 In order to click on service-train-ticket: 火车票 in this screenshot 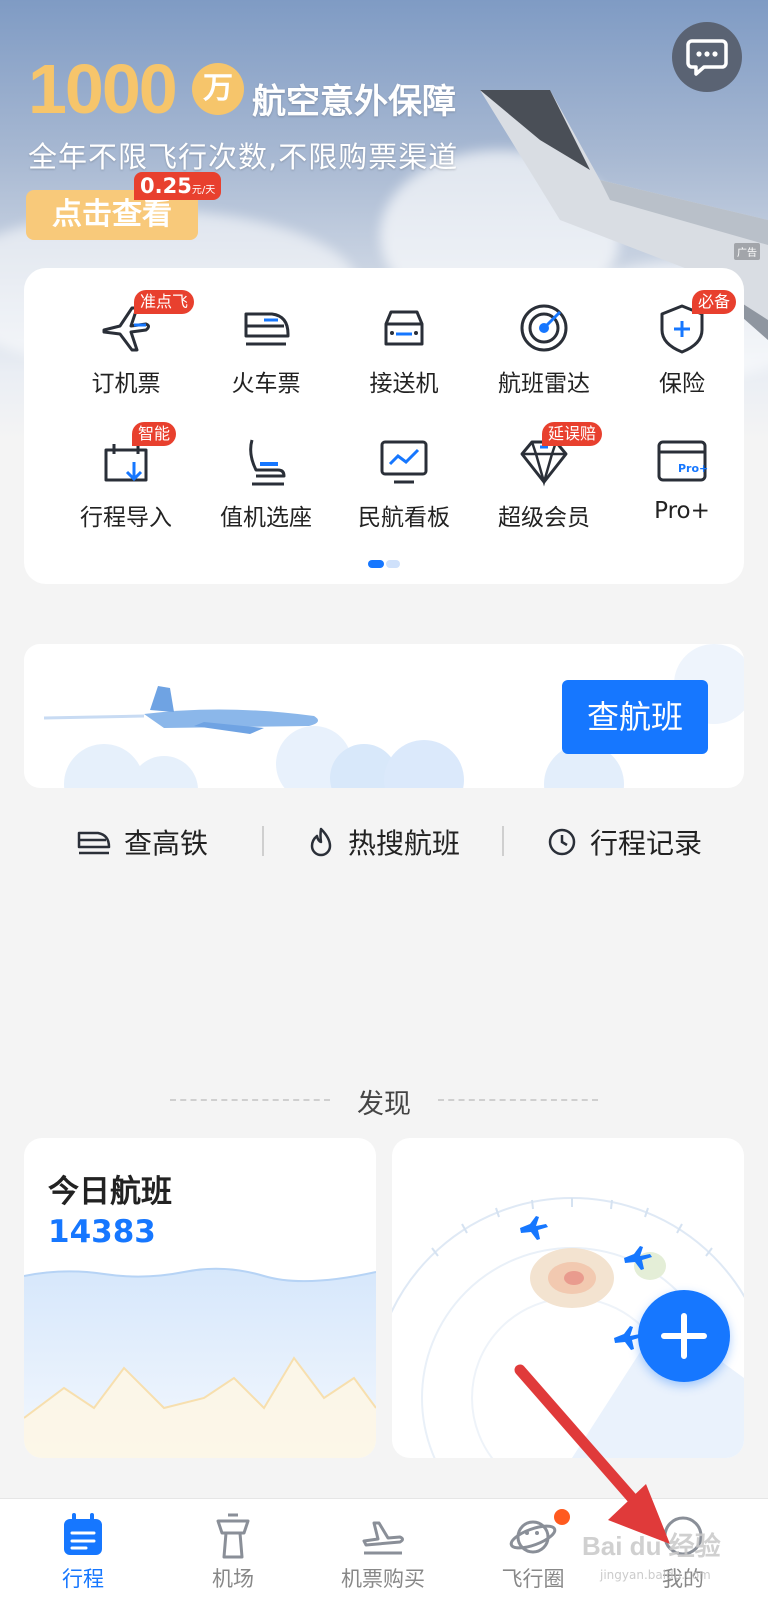, I will do `click(266, 352)`.